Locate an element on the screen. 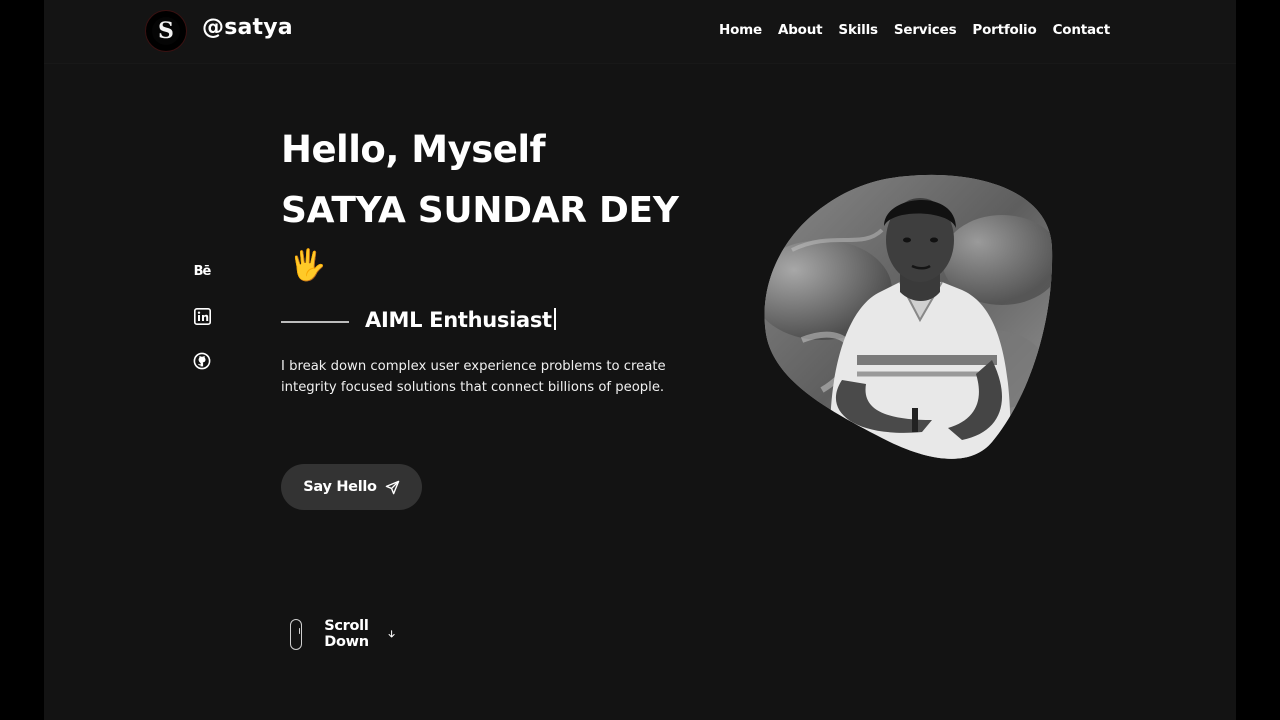 The height and width of the screenshot is (720, 1280). send-icon is located at coordinates (392, 487).